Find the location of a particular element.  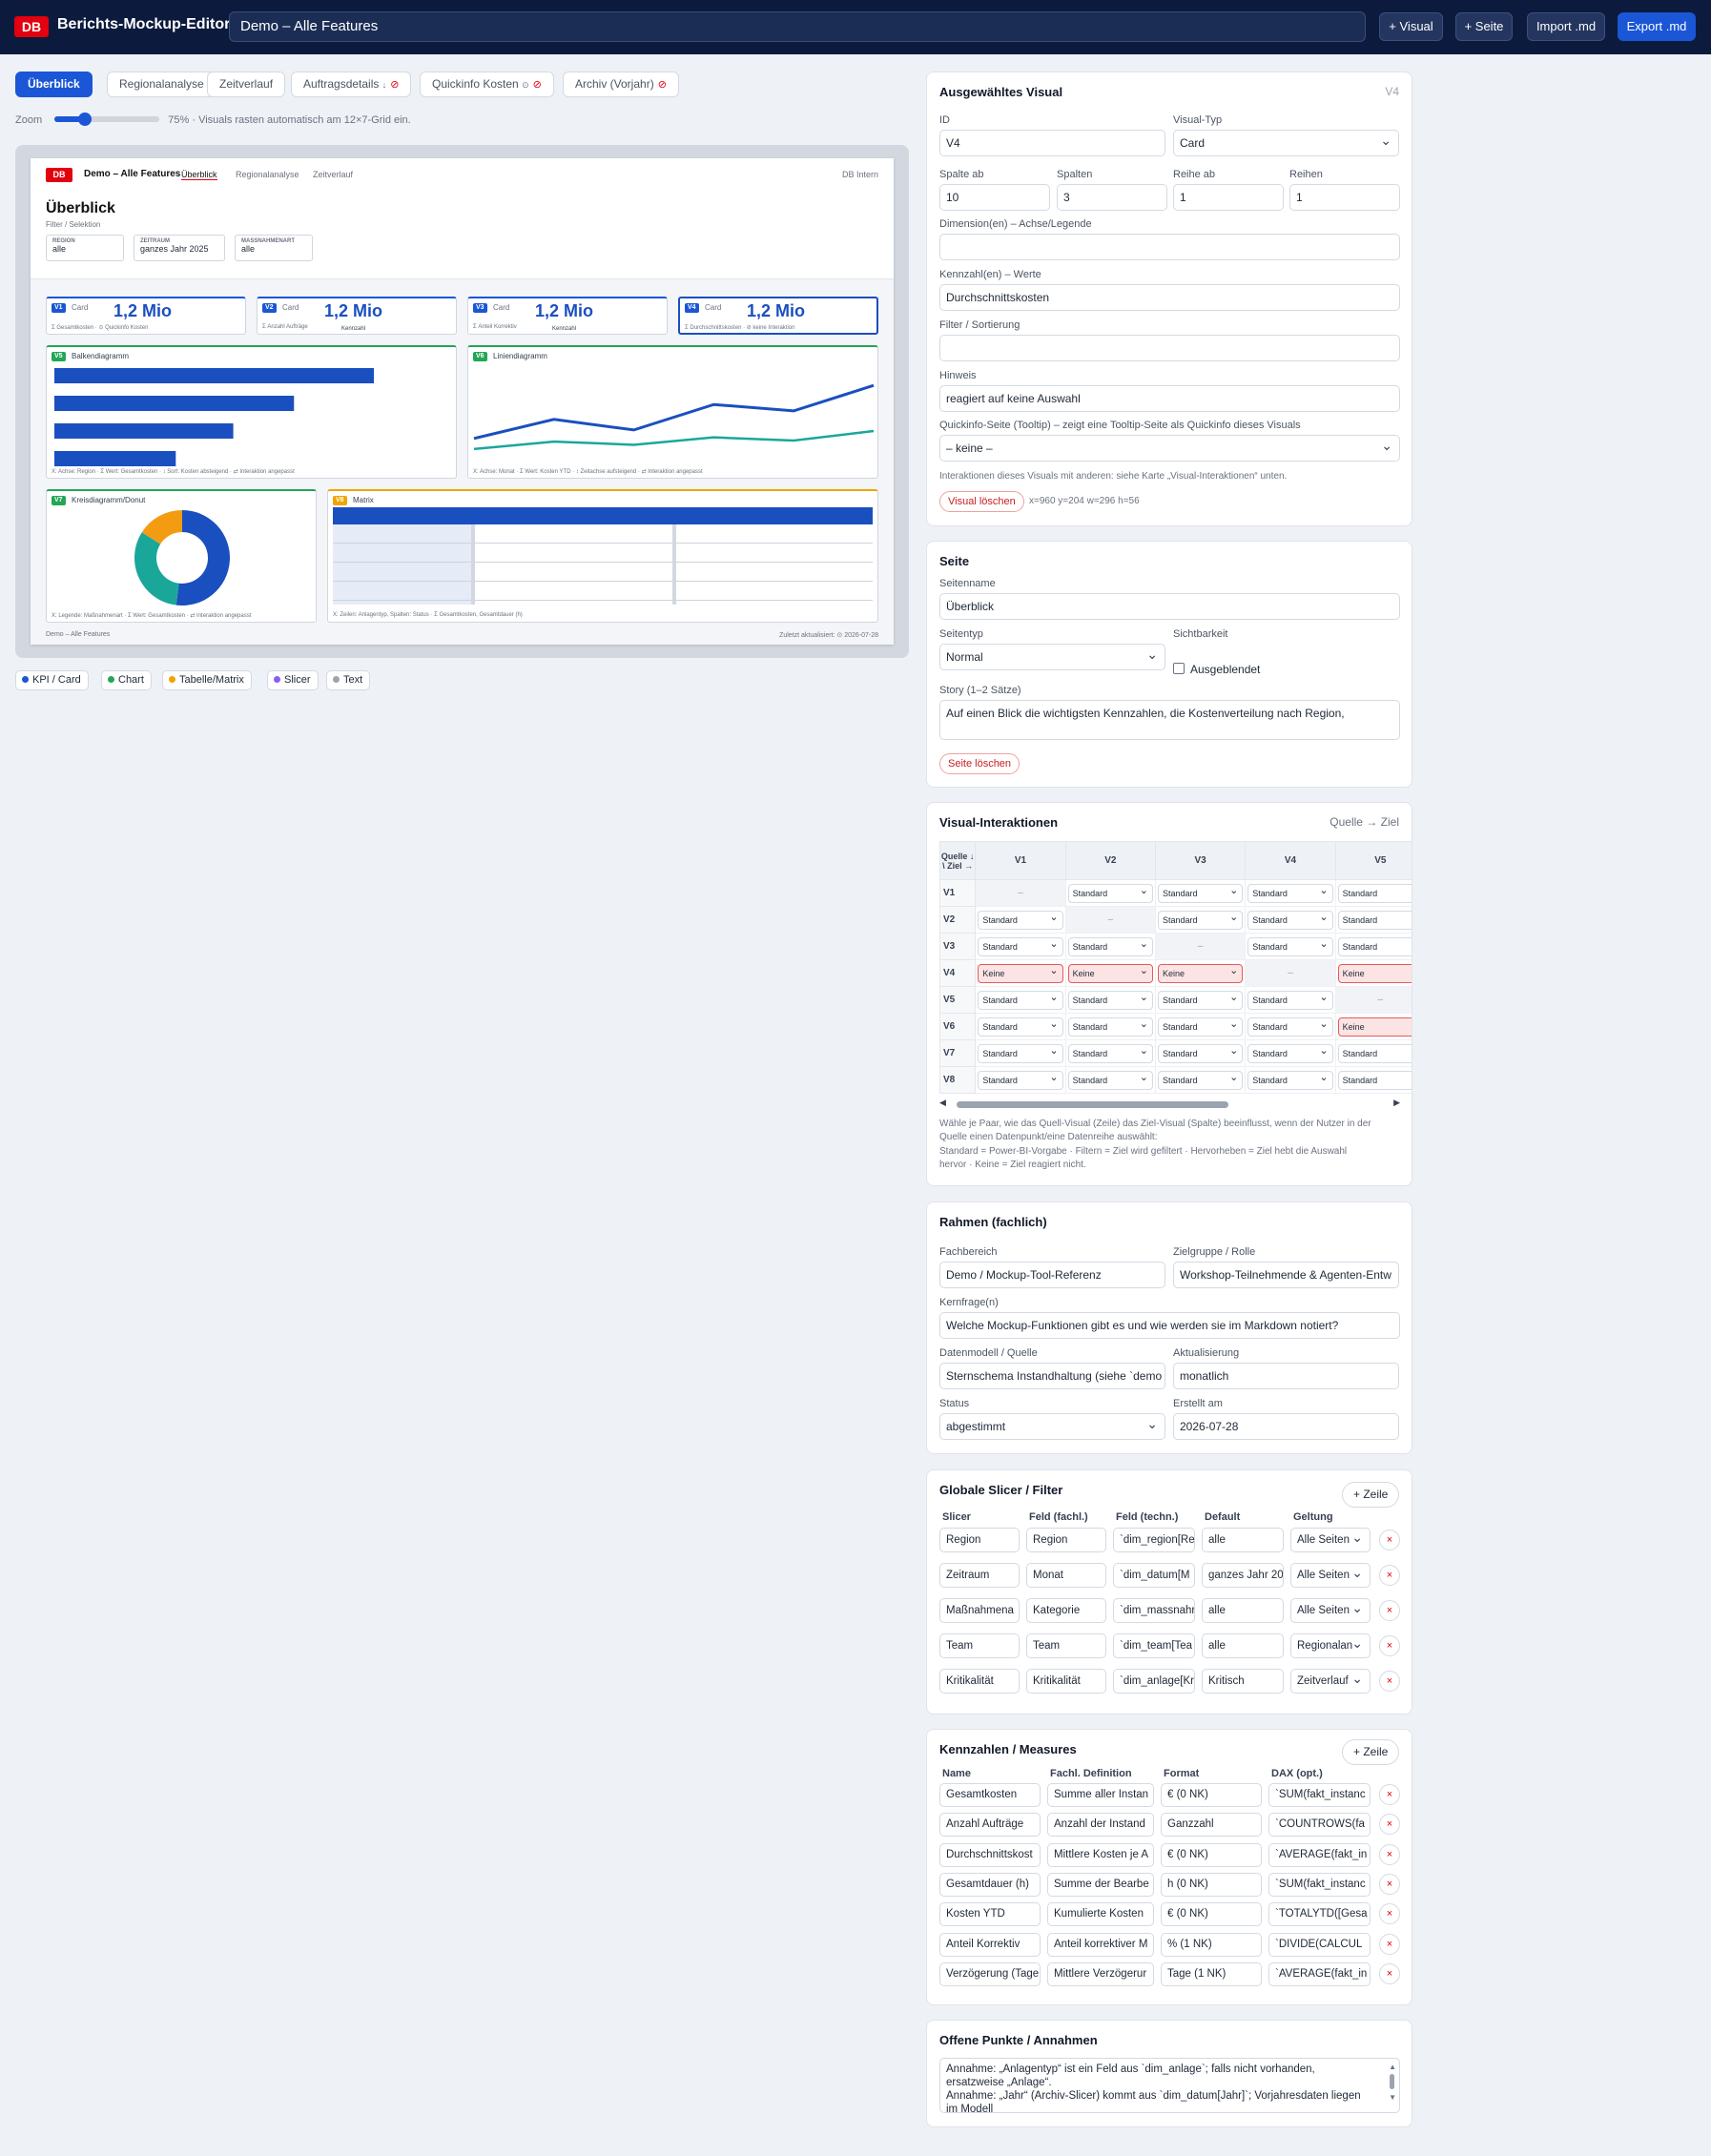

tab-ueberblick: Überblick is located at coordinates (54, 84).